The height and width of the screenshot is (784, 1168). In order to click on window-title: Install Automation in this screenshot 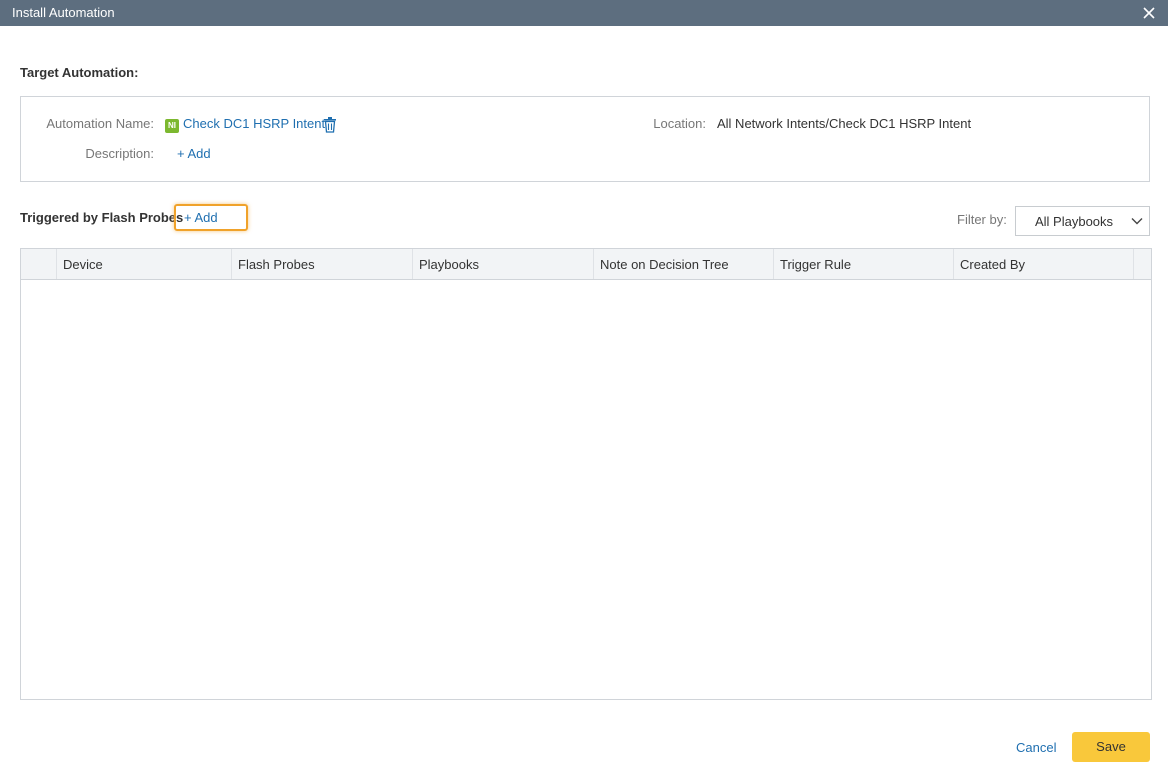, I will do `click(63, 12)`.